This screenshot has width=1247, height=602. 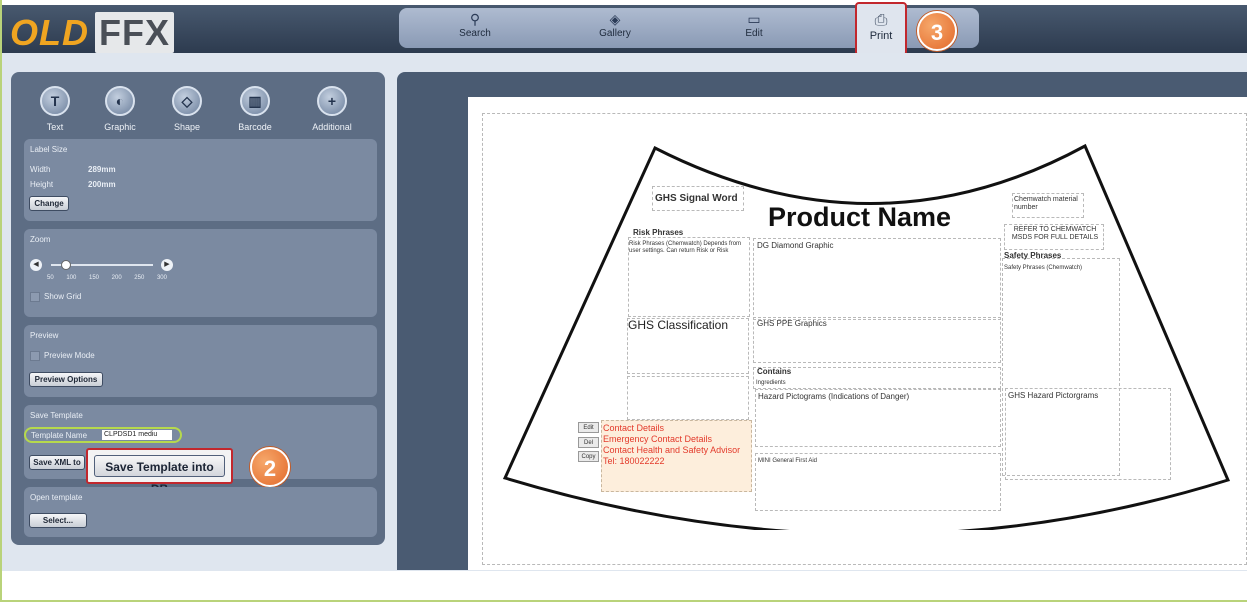 What do you see at coordinates (69, 356) in the screenshot?
I see `preview-mode-label: Preview Mode` at bounding box center [69, 356].